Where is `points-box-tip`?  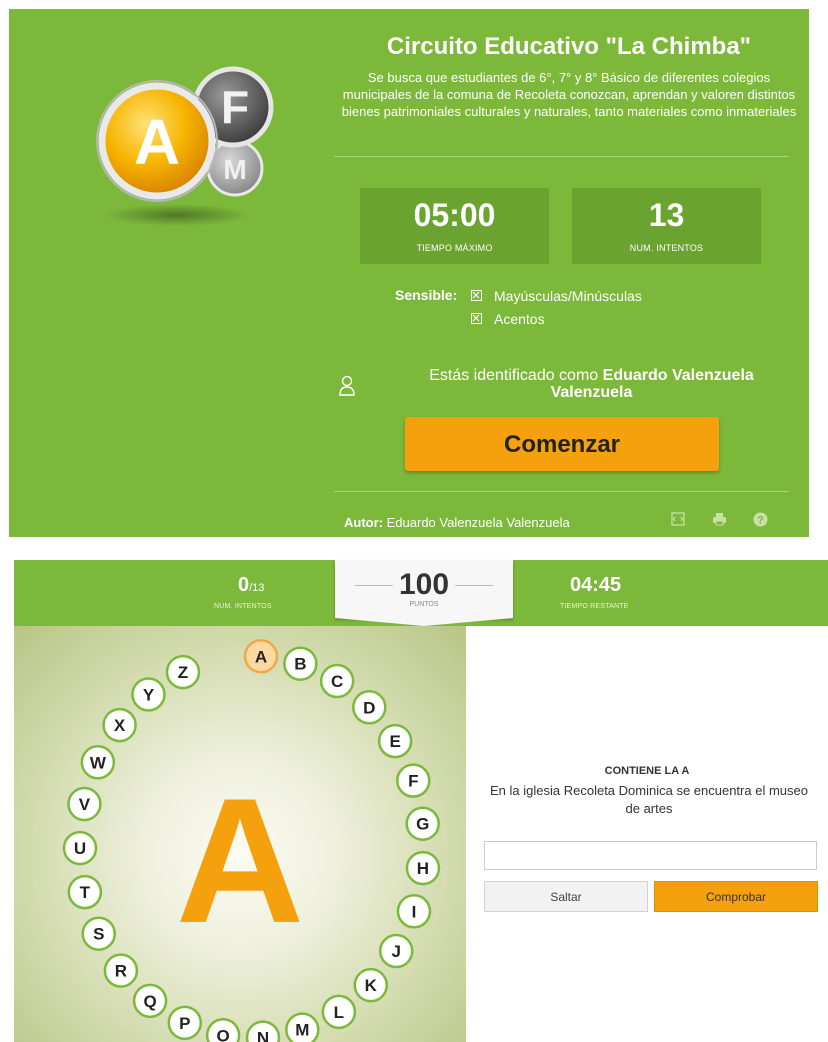
points-box-tip is located at coordinates (424, 622).